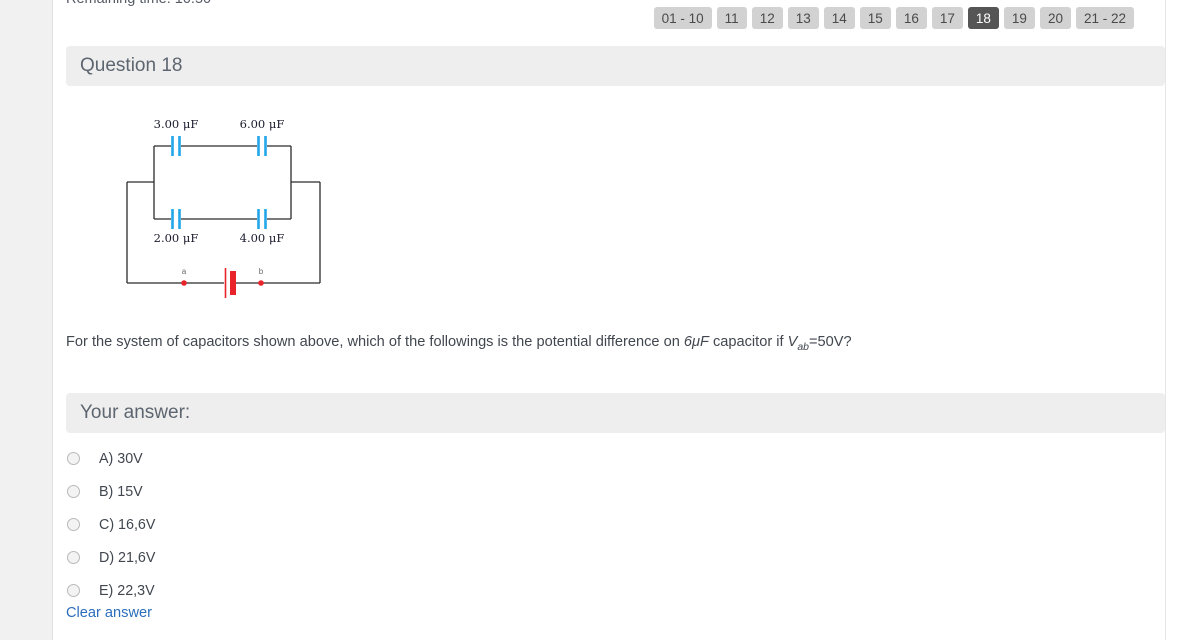 Image resolution: width=1180 pixels, height=640 pixels. What do you see at coordinates (261, 271) in the screenshot?
I see `node-label-b: b` at bounding box center [261, 271].